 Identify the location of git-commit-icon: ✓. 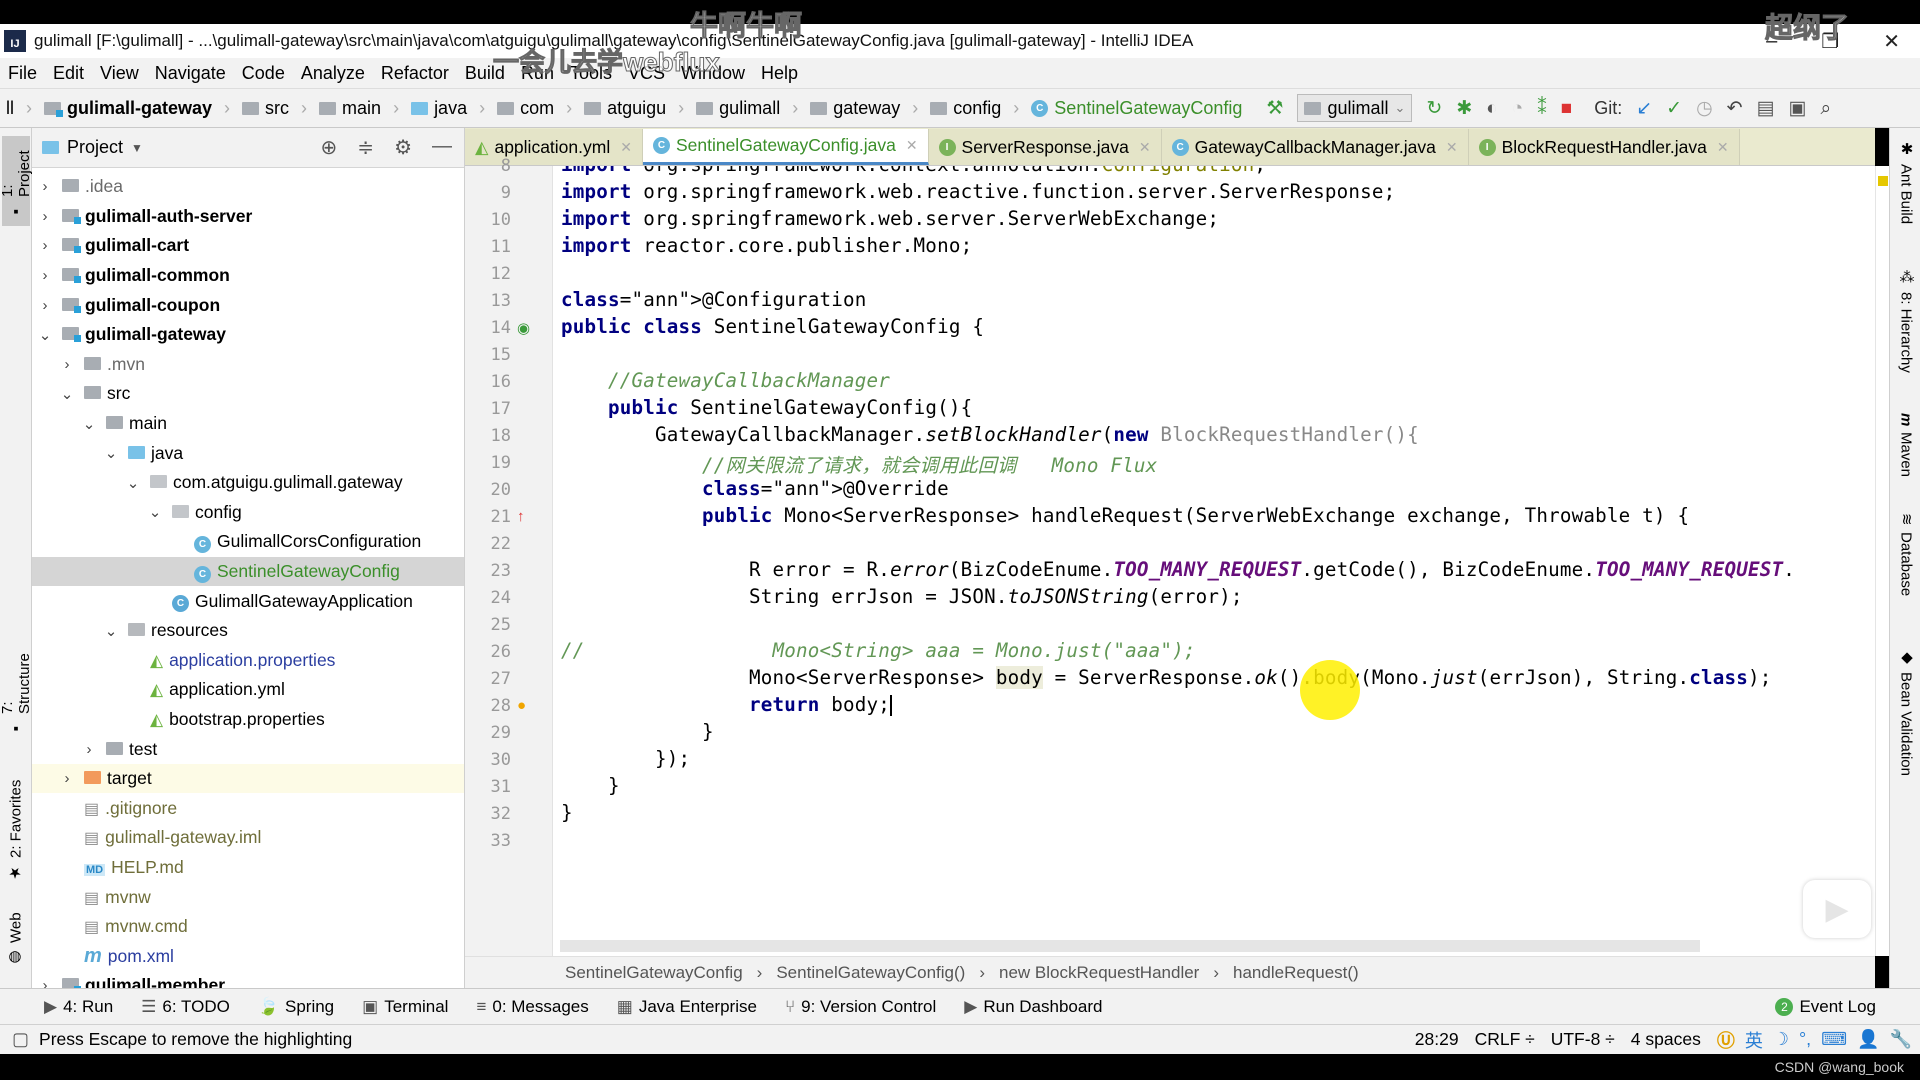
(1674, 108).